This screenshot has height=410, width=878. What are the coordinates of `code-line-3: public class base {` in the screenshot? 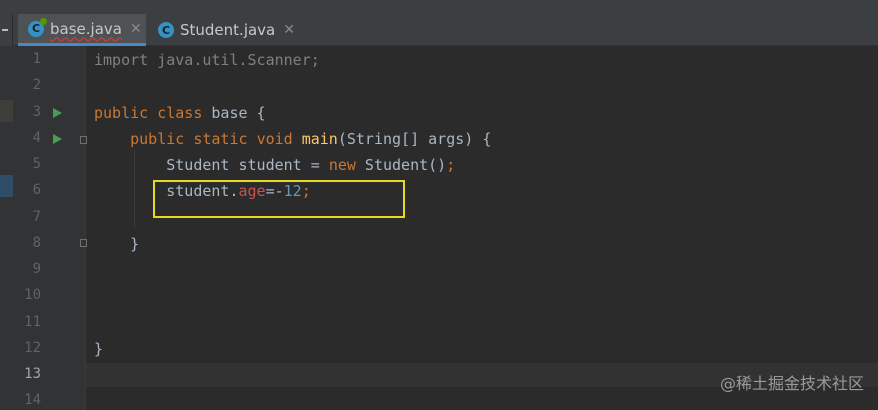 It's located at (180, 113).